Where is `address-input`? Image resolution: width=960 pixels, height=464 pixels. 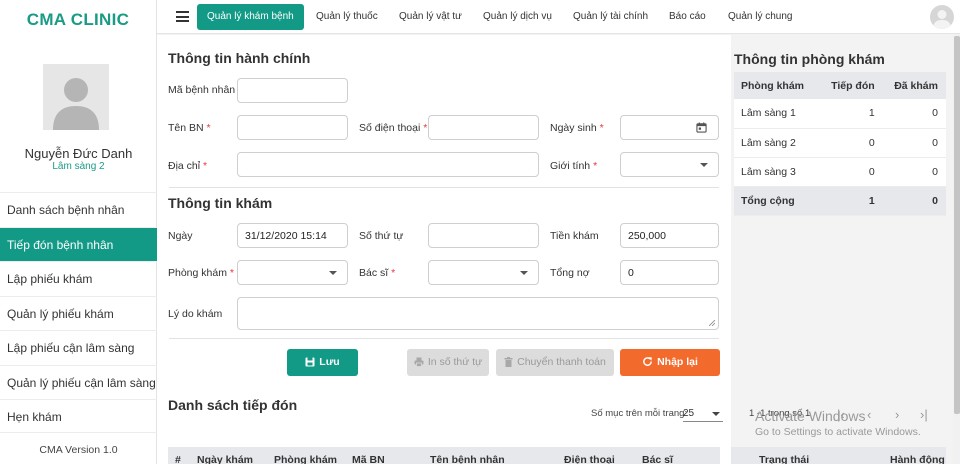
address-input is located at coordinates (388, 164).